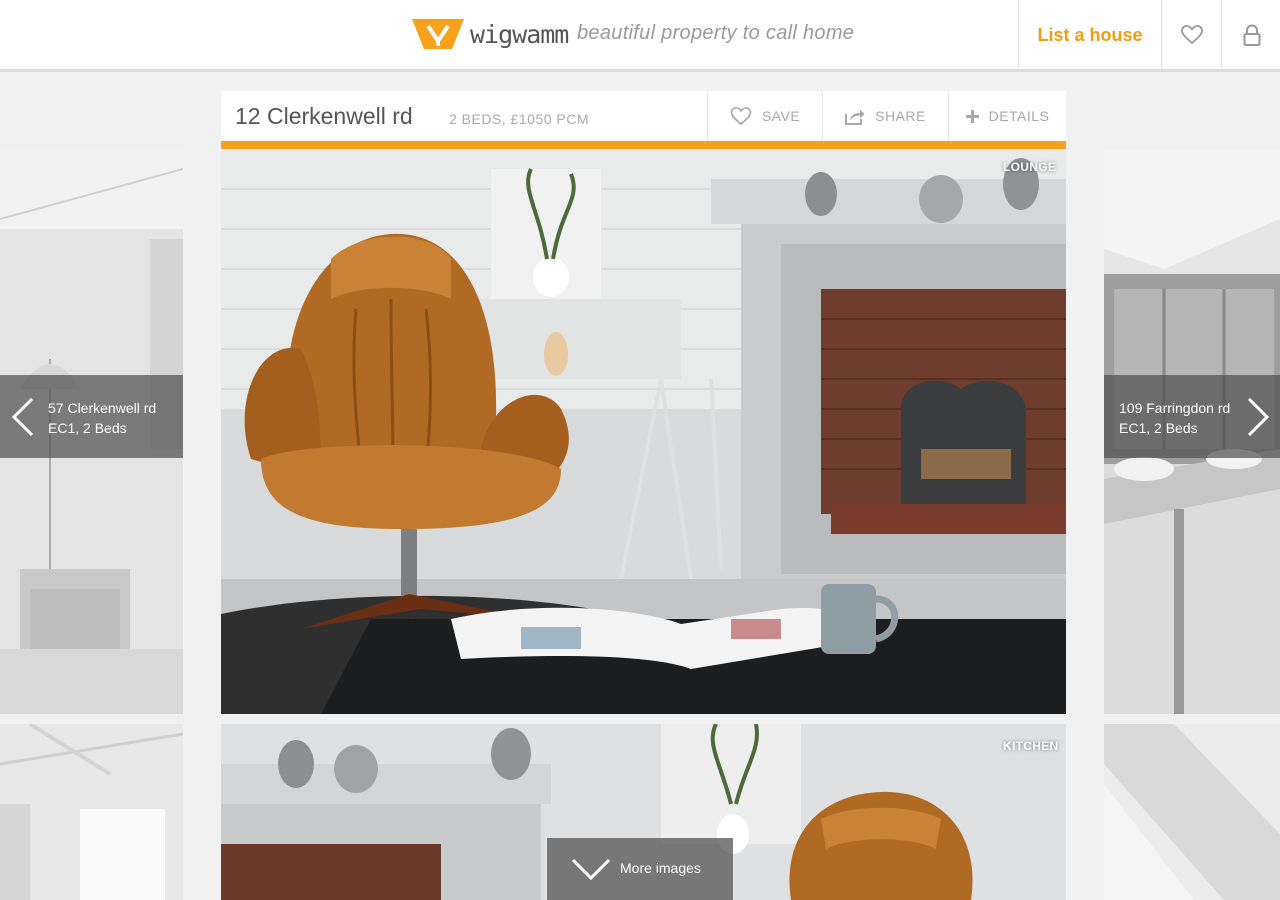  I want to click on next-listing-details: EC1, 2 Beds, so click(1158, 428).